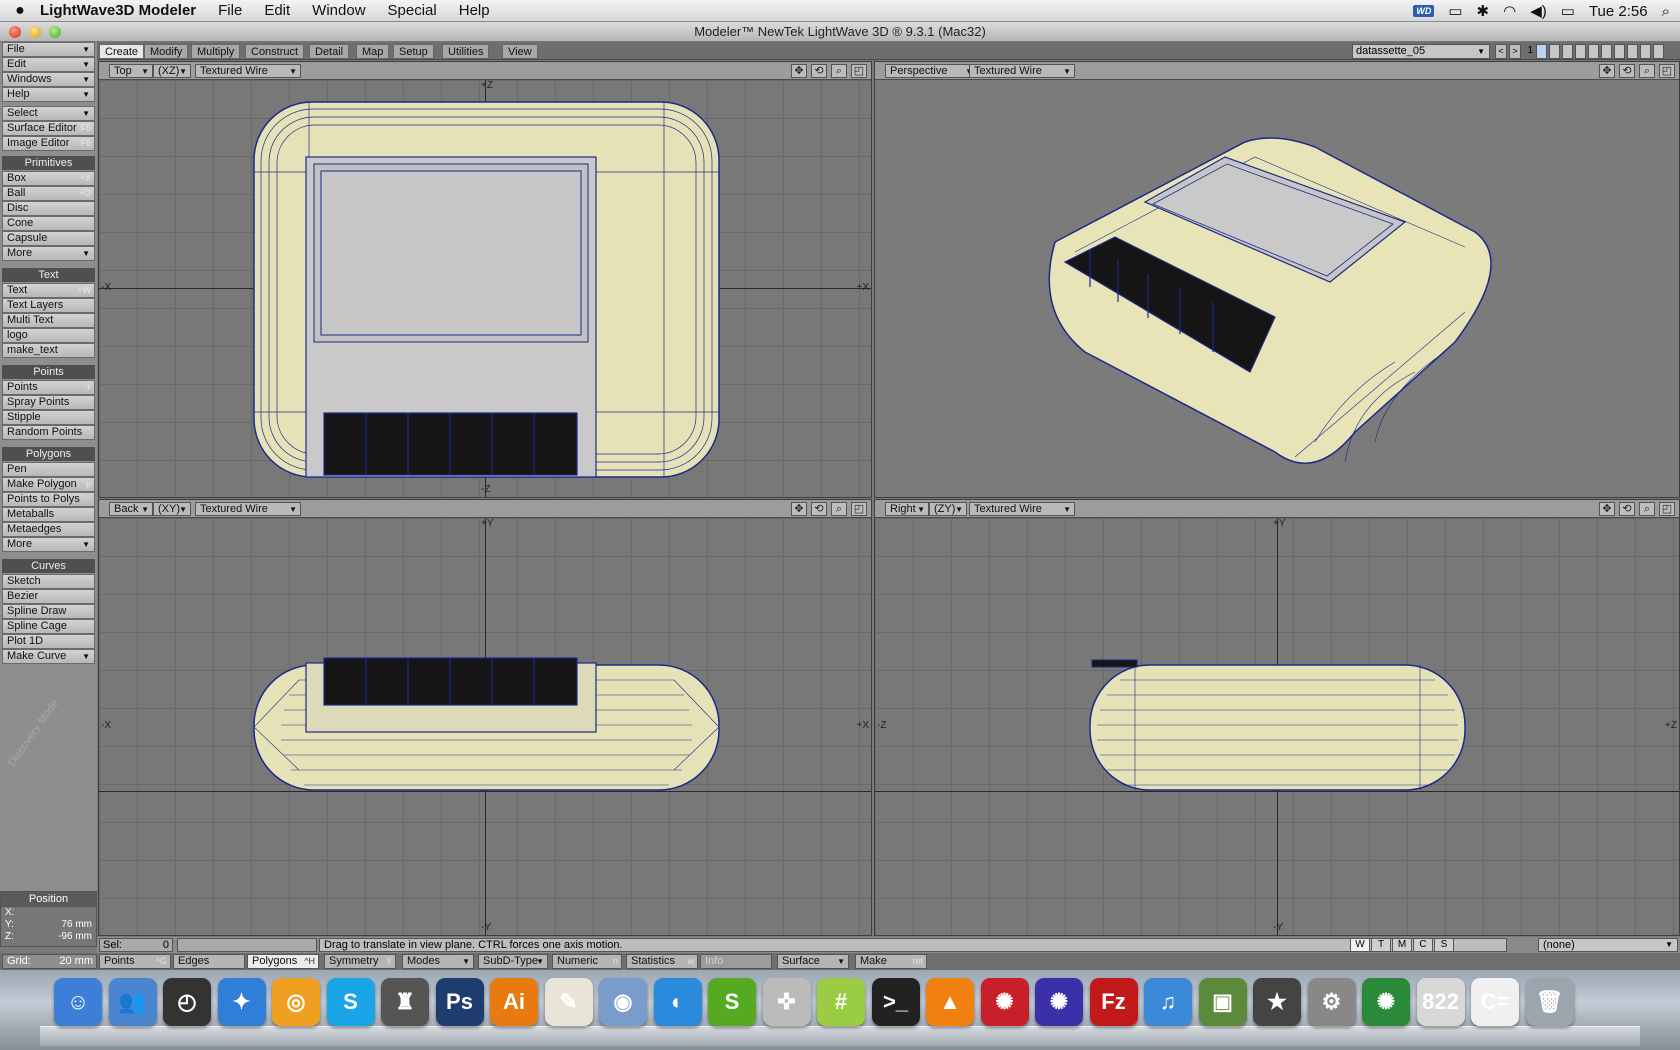 Image resolution: width=1680 pixels, height=1050 pixels. Describe the element at coordinates (15, 32) in the screenshot. I see `close-button` at that location.